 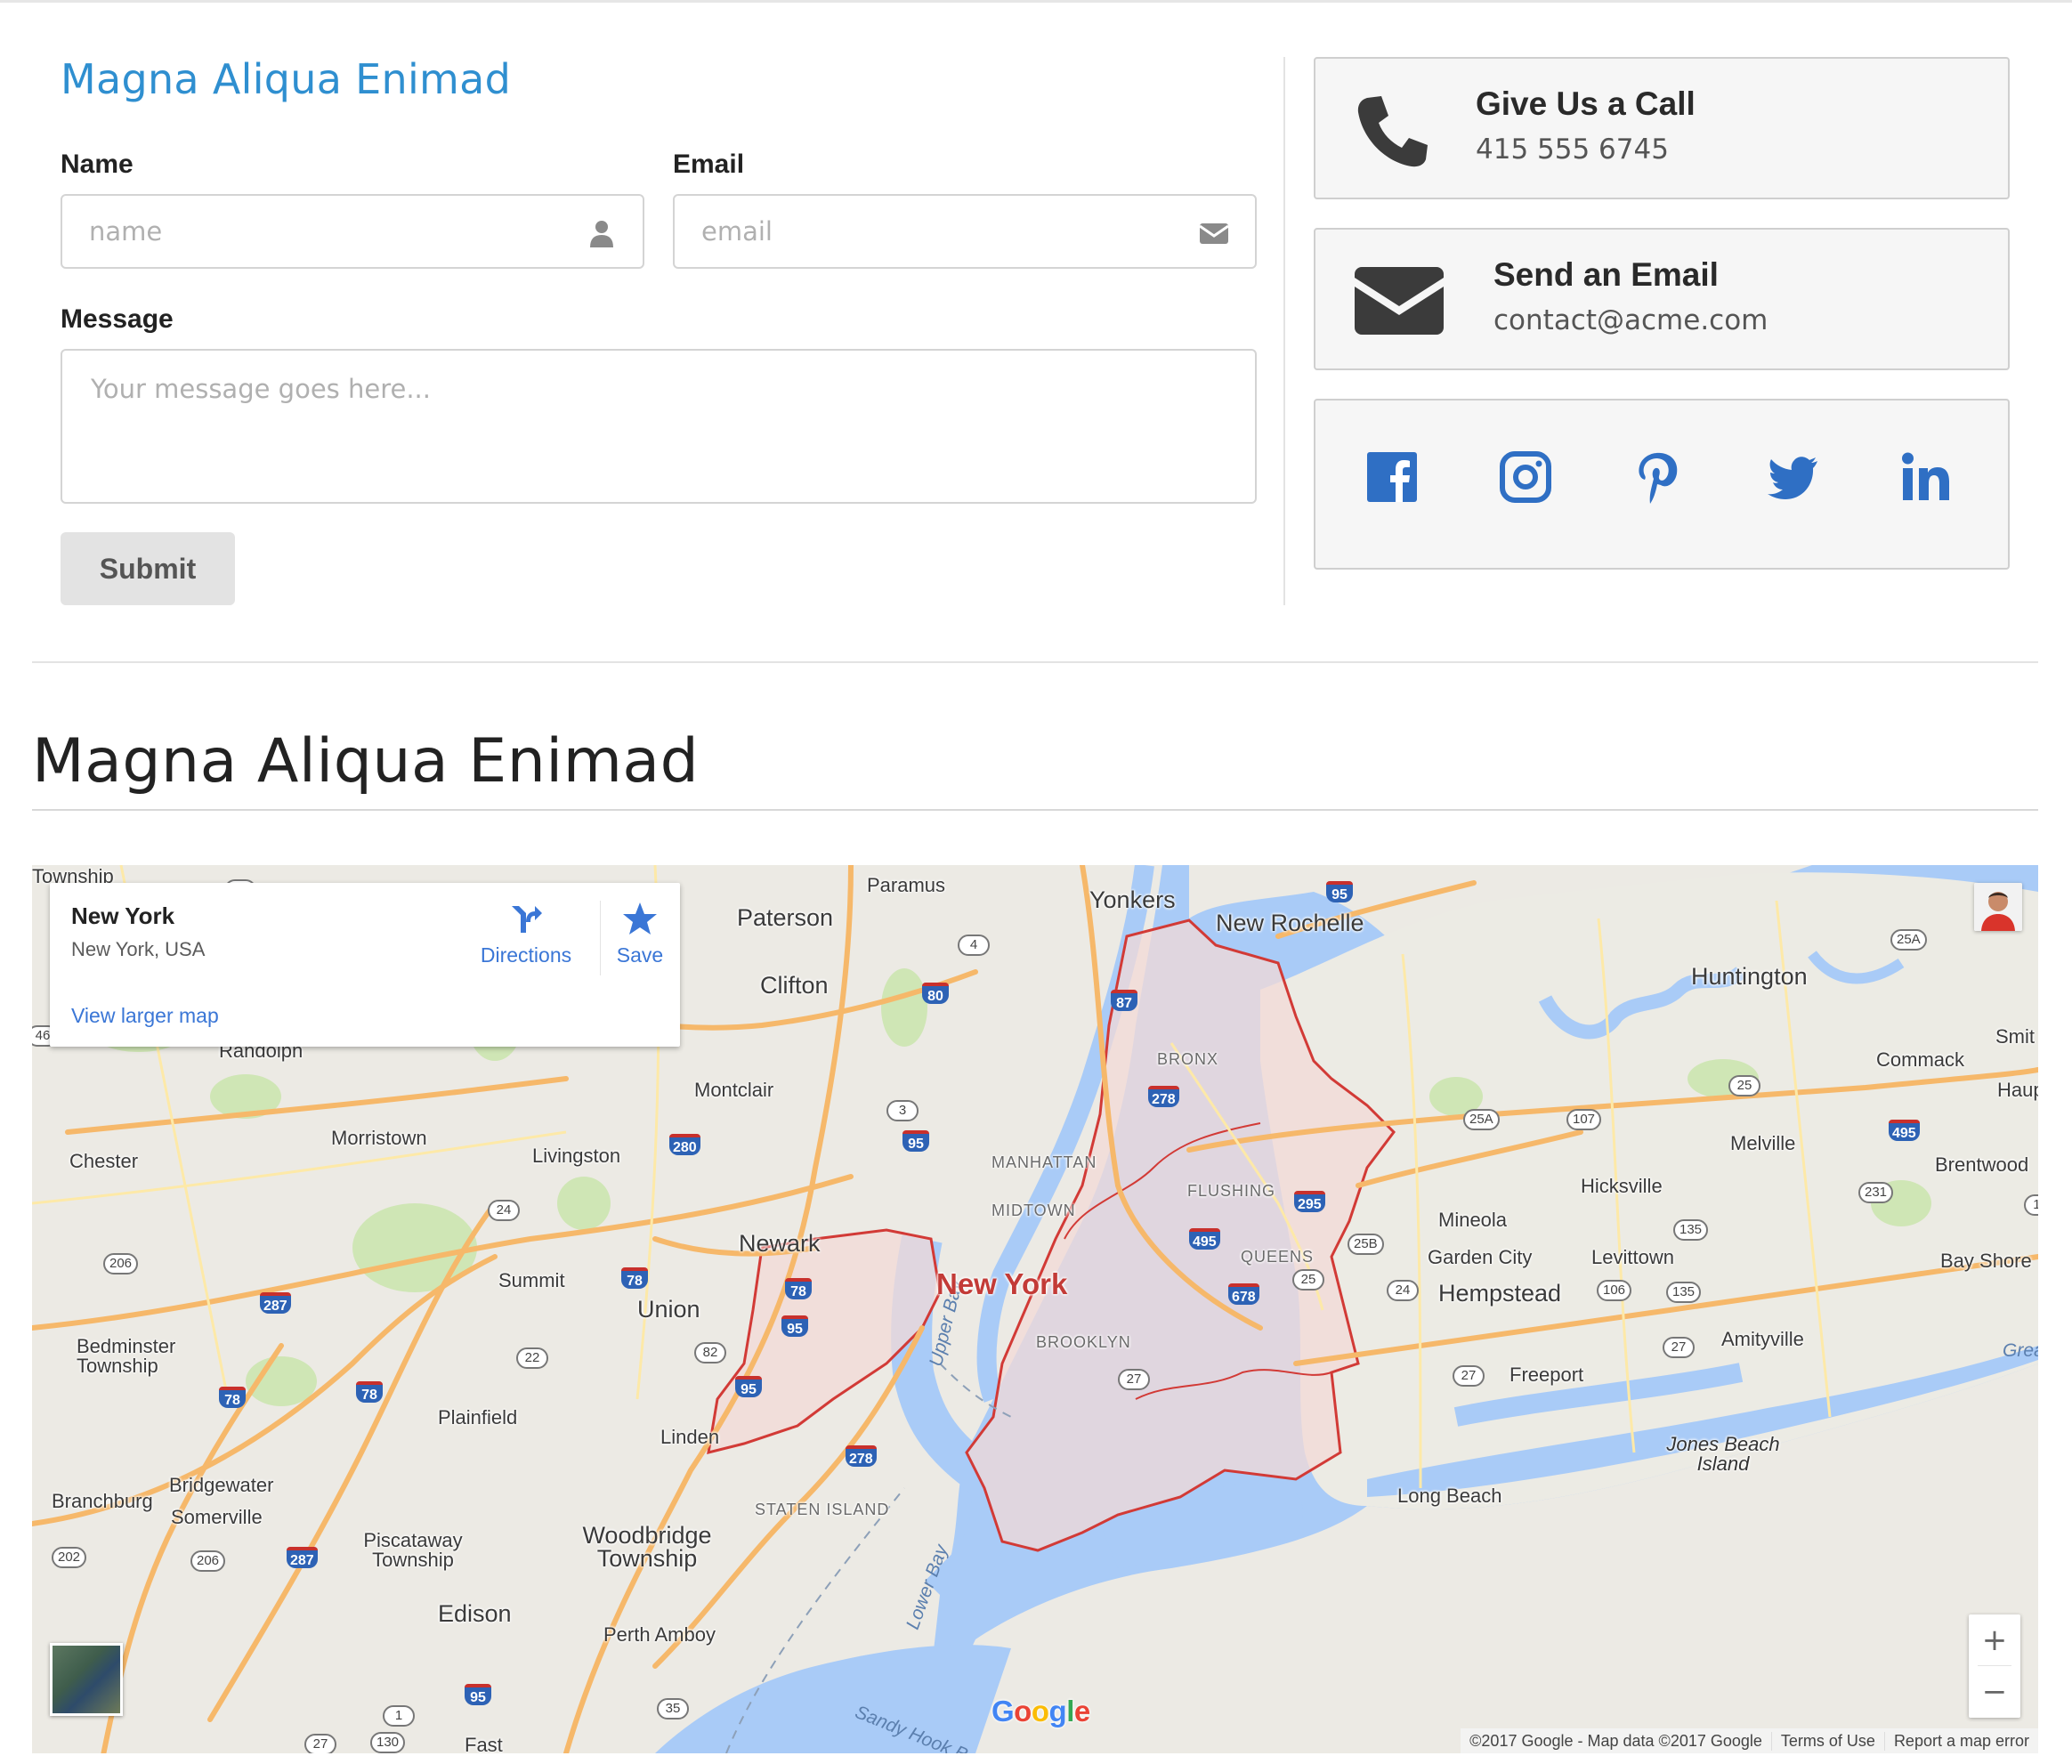 I want to click on map-label: Bay Shore, so click(x=1986, y=1261).